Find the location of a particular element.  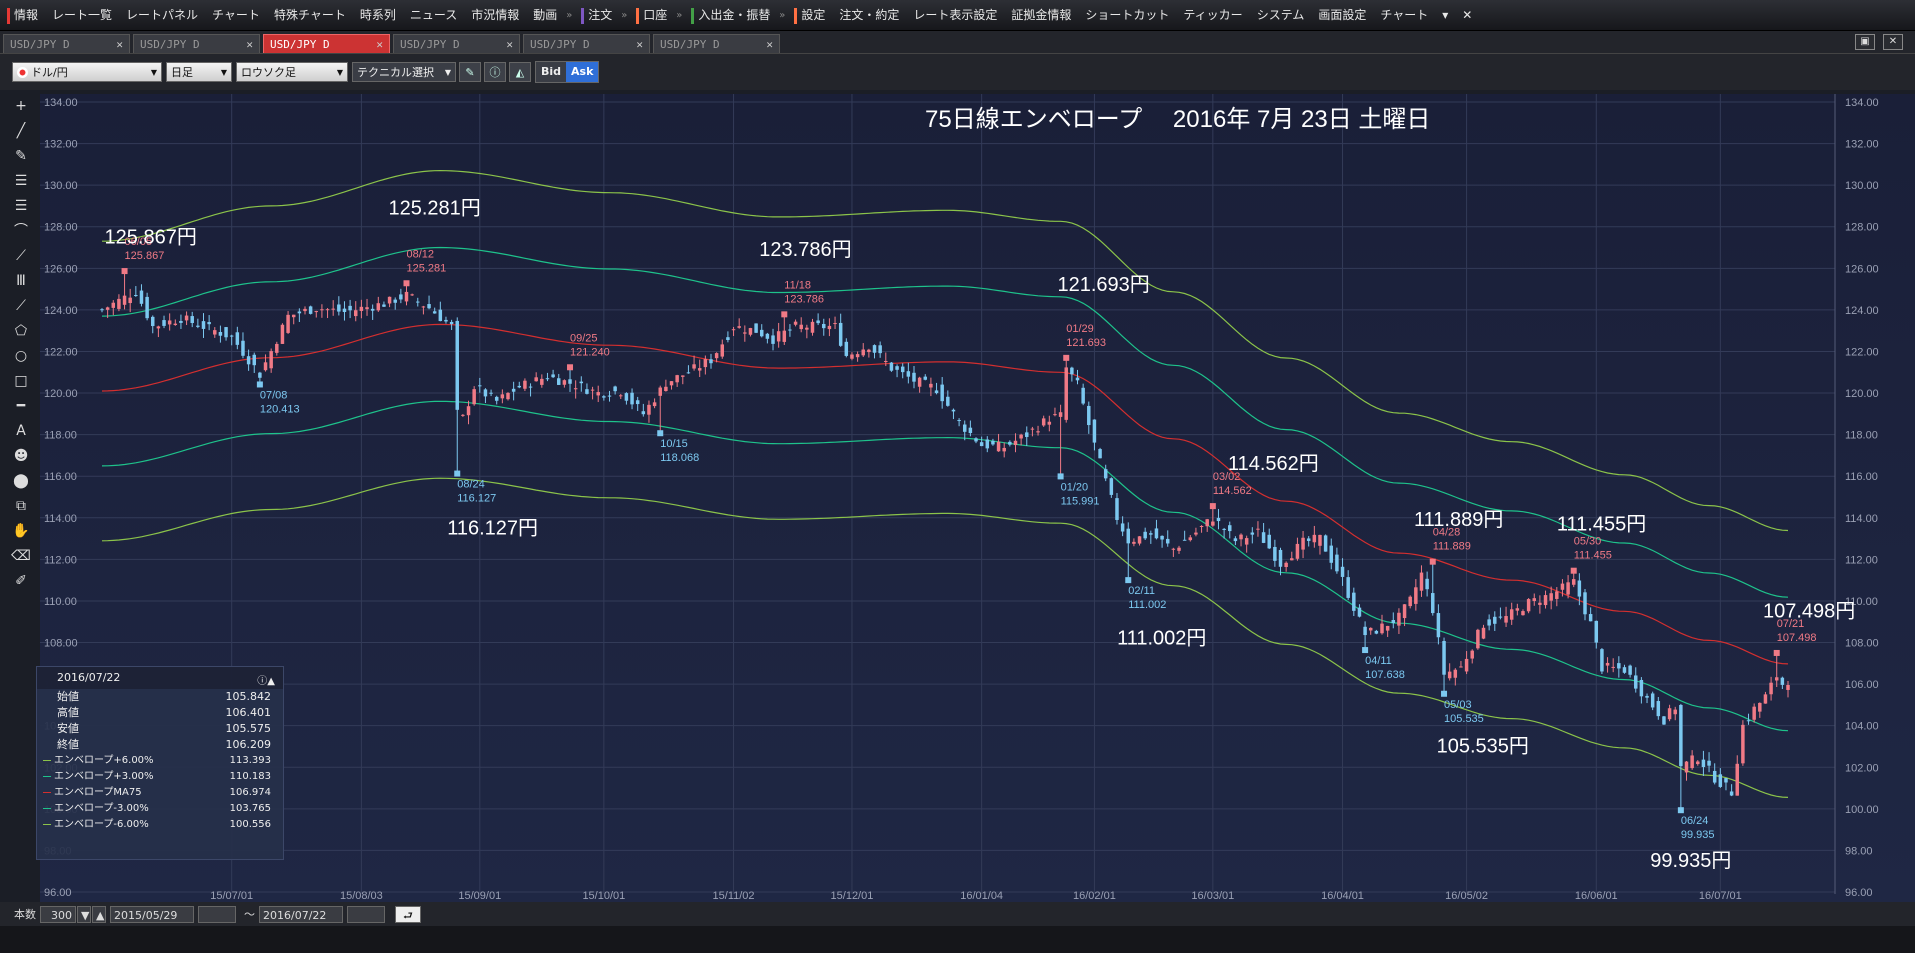

bar-count-stepper-up-icon: ▲ is located at coordinates (99, 914).